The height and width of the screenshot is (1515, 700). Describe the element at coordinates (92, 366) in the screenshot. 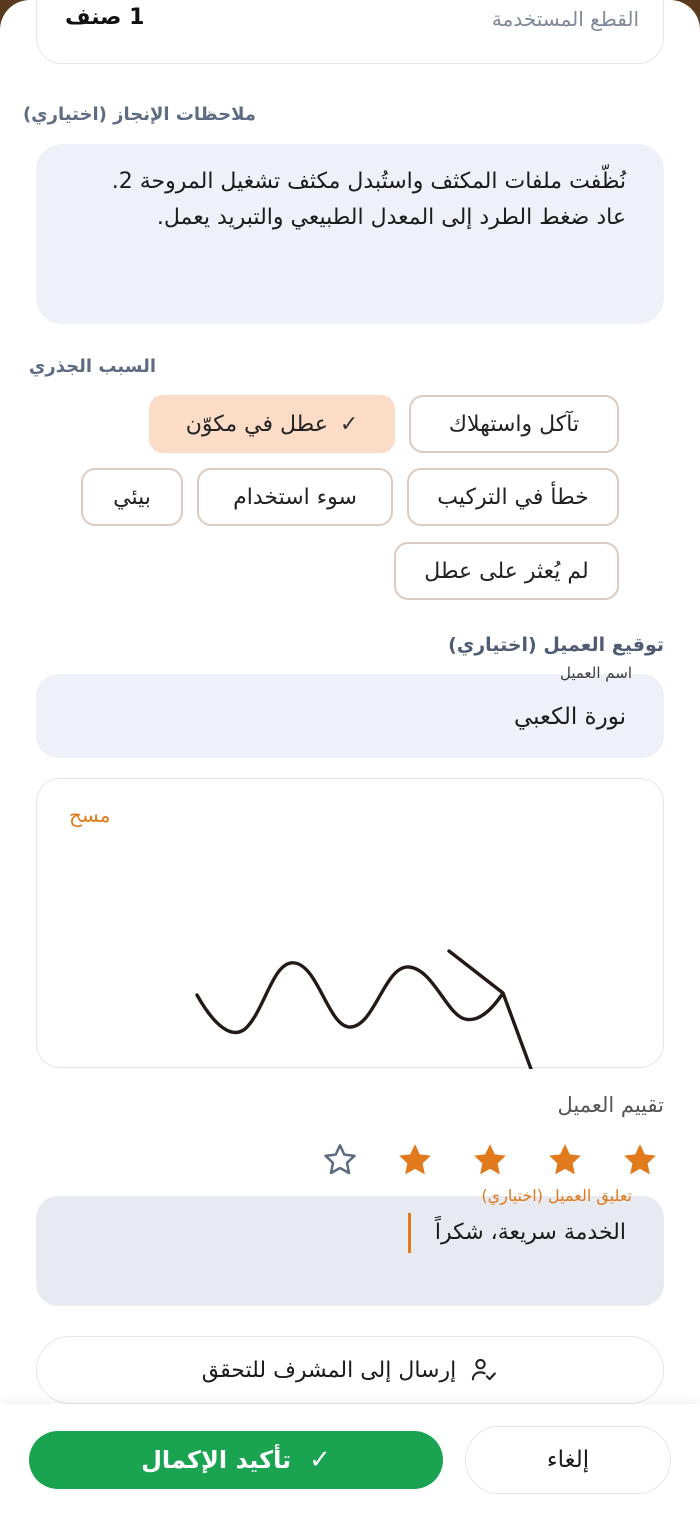

I see `root-cause-label: السبب الجذري` at that location.